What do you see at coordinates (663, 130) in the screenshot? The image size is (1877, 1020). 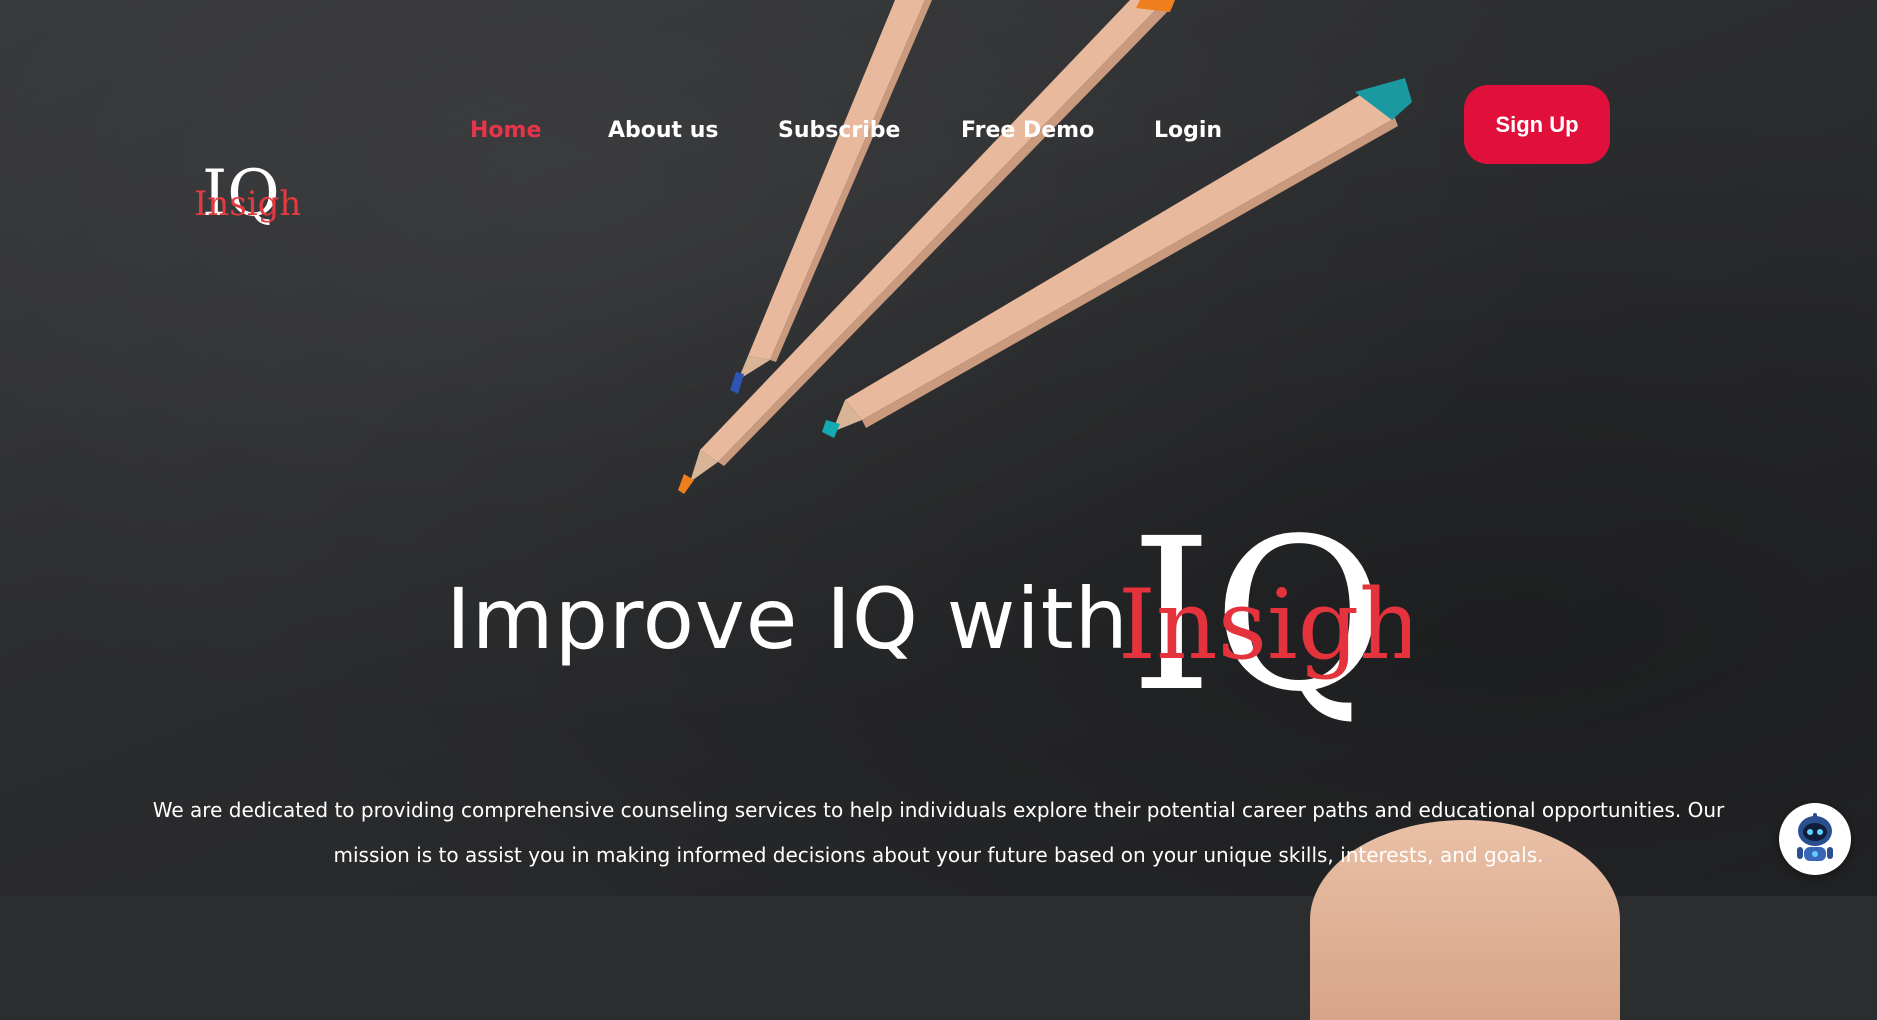 I see `nav-about-us: About us` at bounding box center [663, 130].